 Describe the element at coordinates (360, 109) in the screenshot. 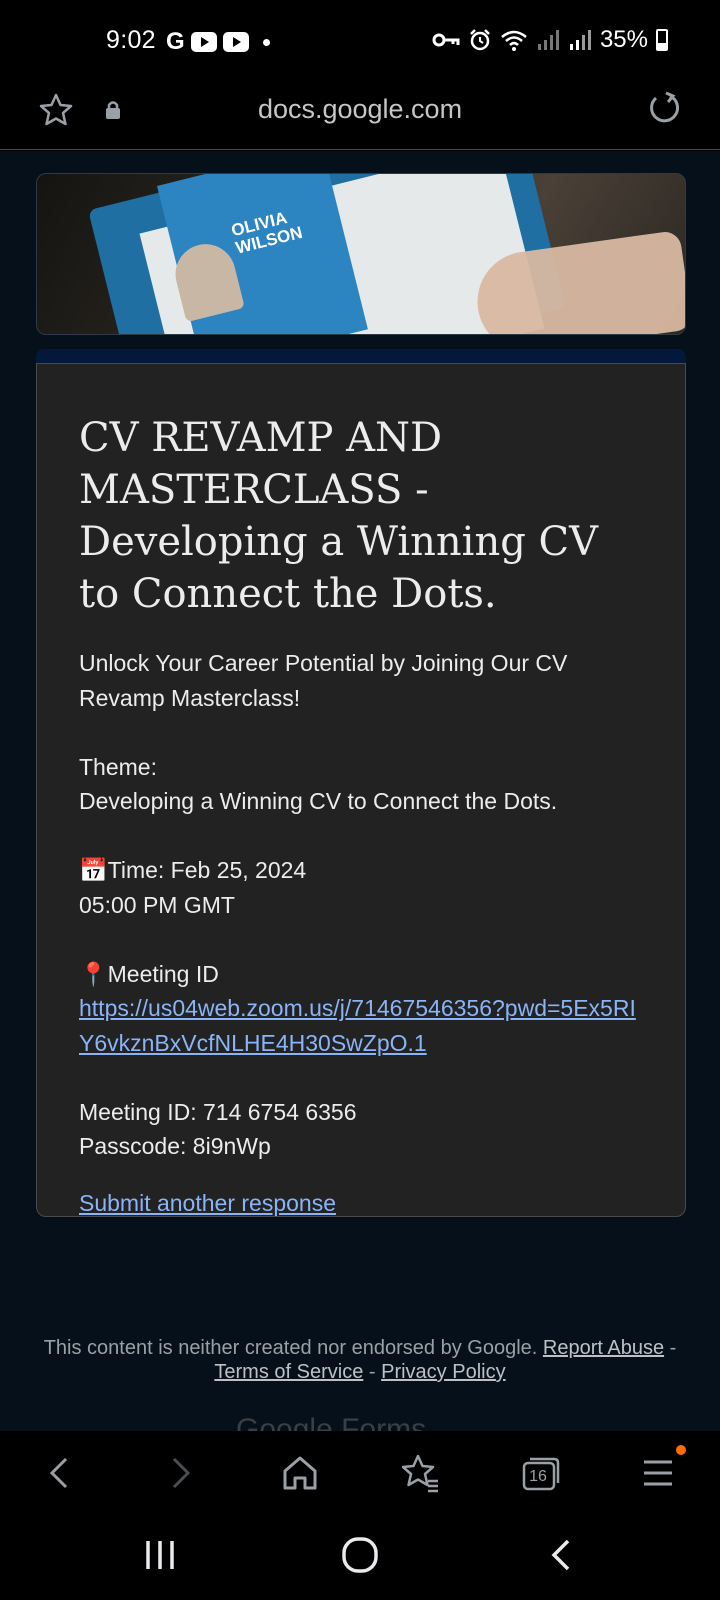

I see `url-field: docs.google.com` at that location.